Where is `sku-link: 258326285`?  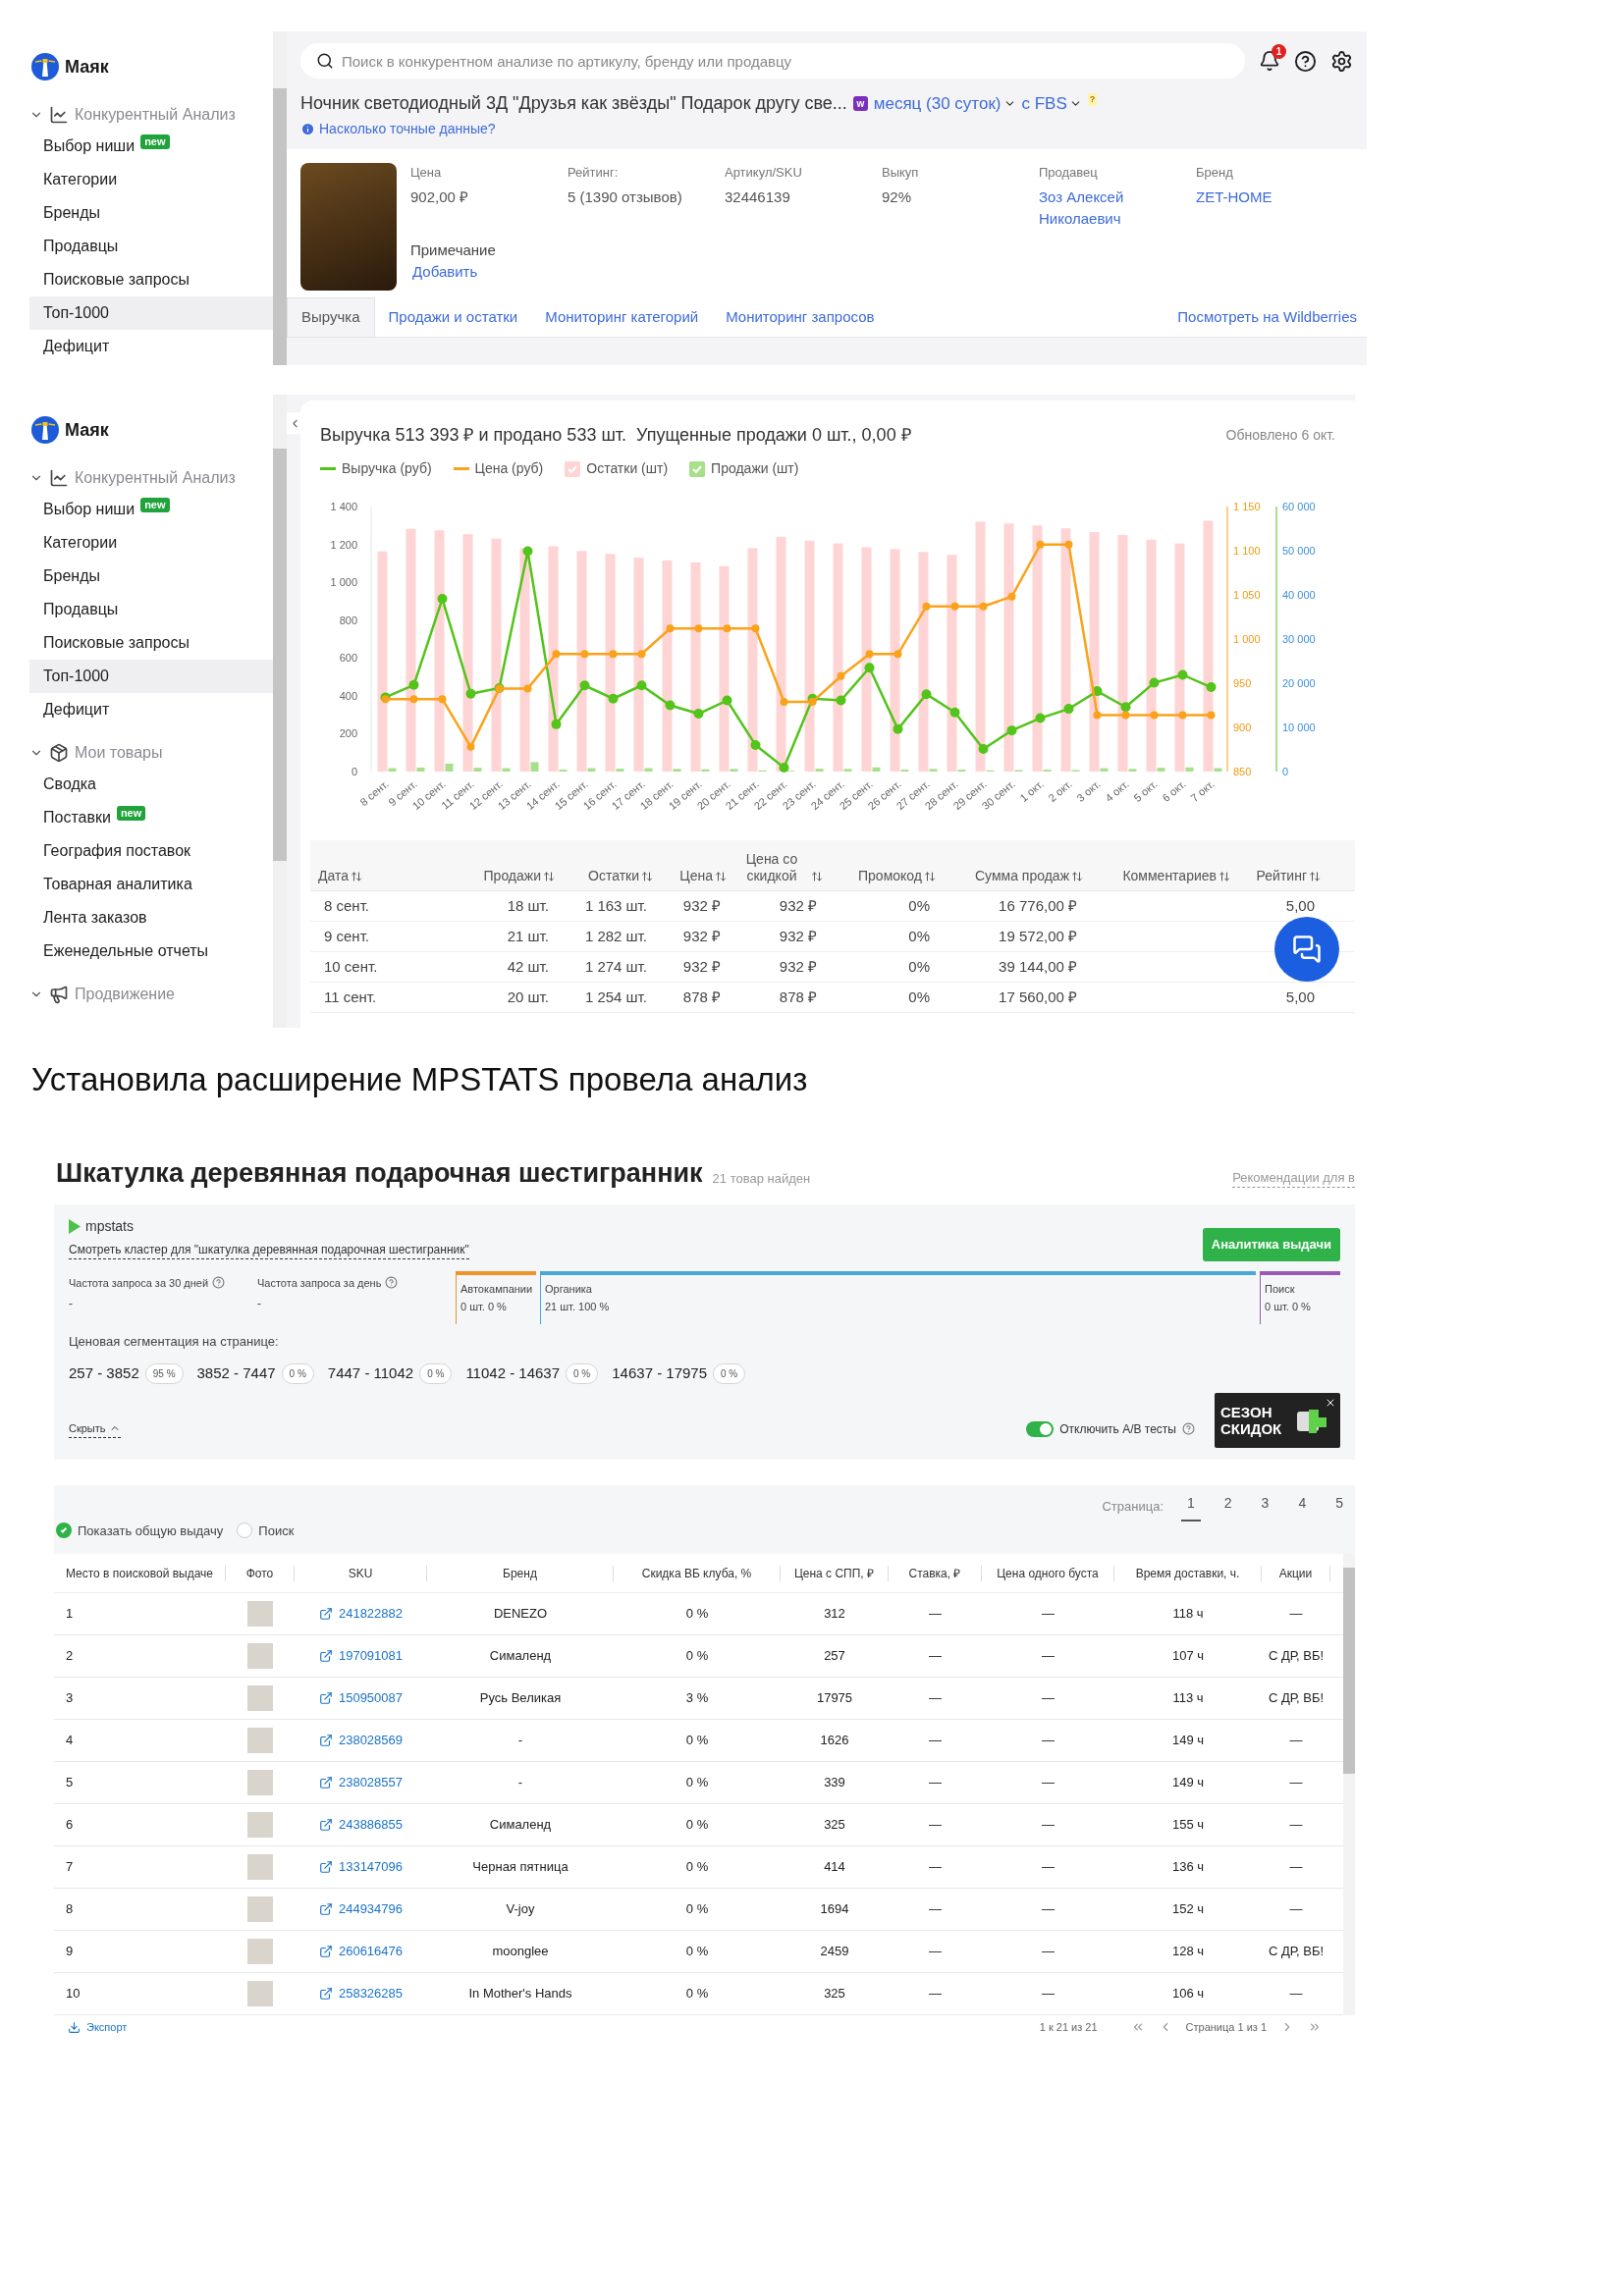
sku-link: 258326285 is located at coordinates (361, 1993).